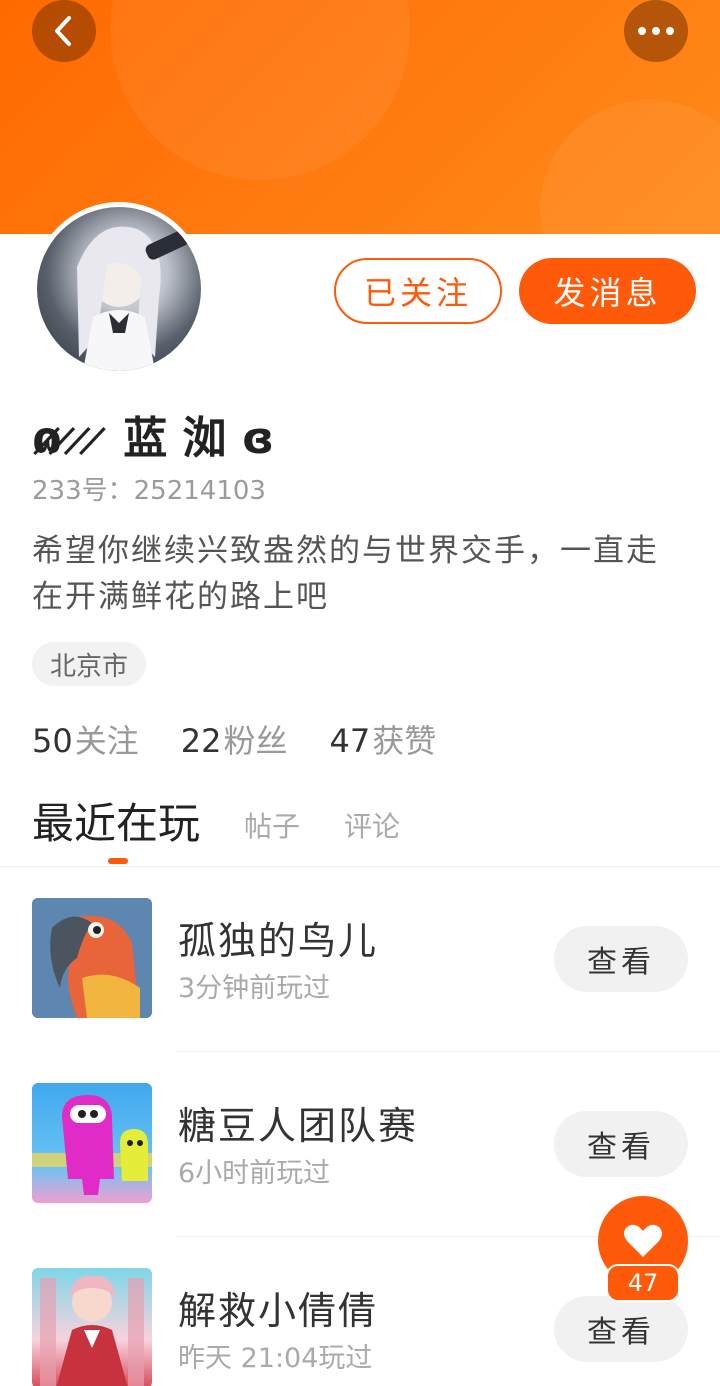 The width and height of the screenshot is (720, 1386). What do you see at coordinates (116, 820) in the screenshot?
I see `tab-recent-games: 最近在玩` at bounding box center [116, 820].